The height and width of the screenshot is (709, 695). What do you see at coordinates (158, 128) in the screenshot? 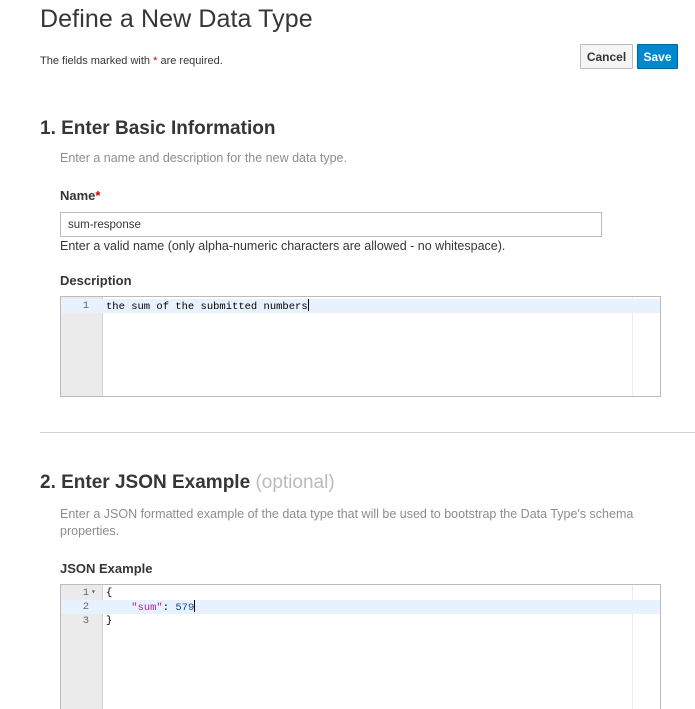
I see `section-basic-info-title: 1. Enter Basic Information` at bounding box center [158, 128].